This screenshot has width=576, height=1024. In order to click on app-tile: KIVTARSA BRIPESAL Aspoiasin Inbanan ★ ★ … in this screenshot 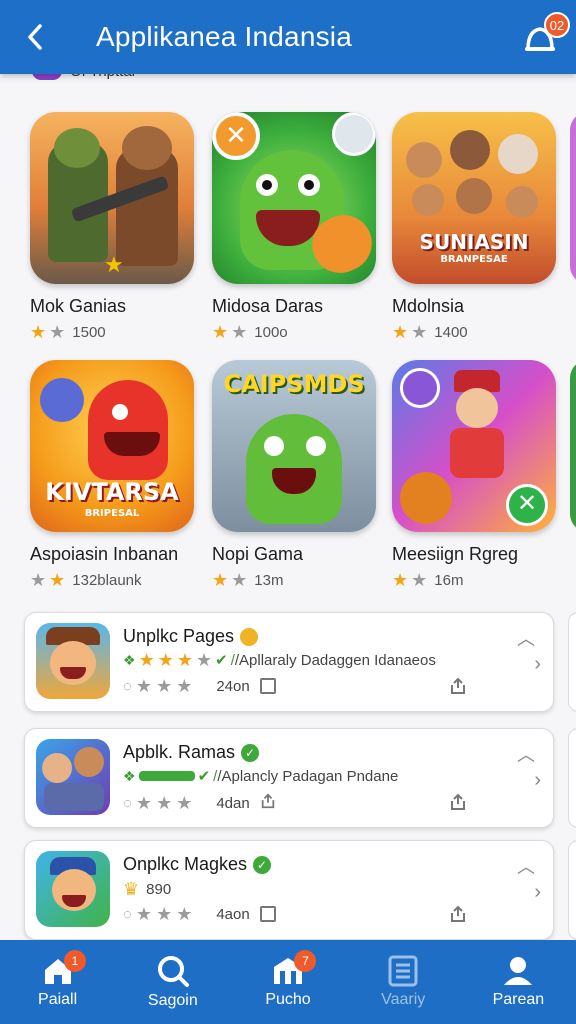, I will do `click(113, 474)`.